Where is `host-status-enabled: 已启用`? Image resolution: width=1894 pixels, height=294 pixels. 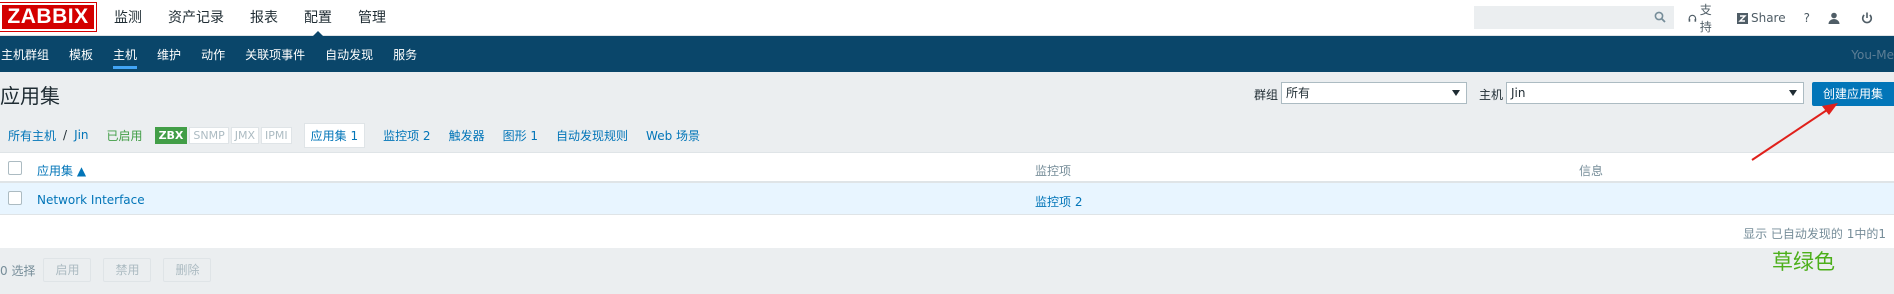
host-status-enabled: 已启用 is located at coordinates (125, 135).